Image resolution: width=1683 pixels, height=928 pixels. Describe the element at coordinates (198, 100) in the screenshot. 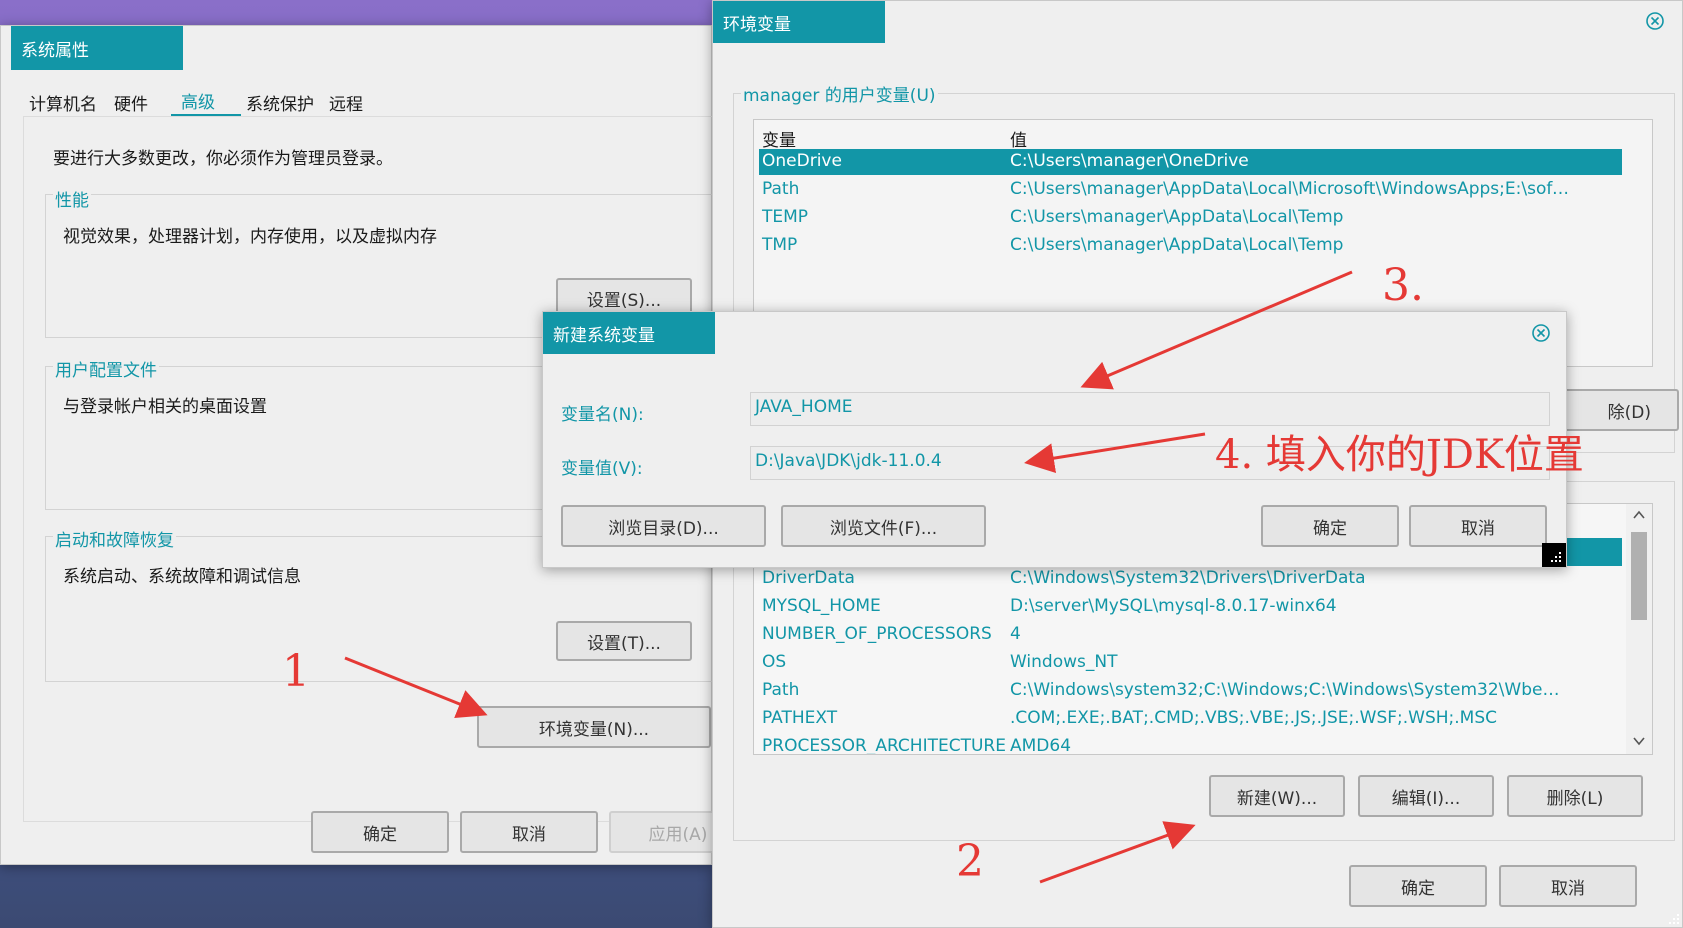

I see `tab-advanced: 高级` at that location.